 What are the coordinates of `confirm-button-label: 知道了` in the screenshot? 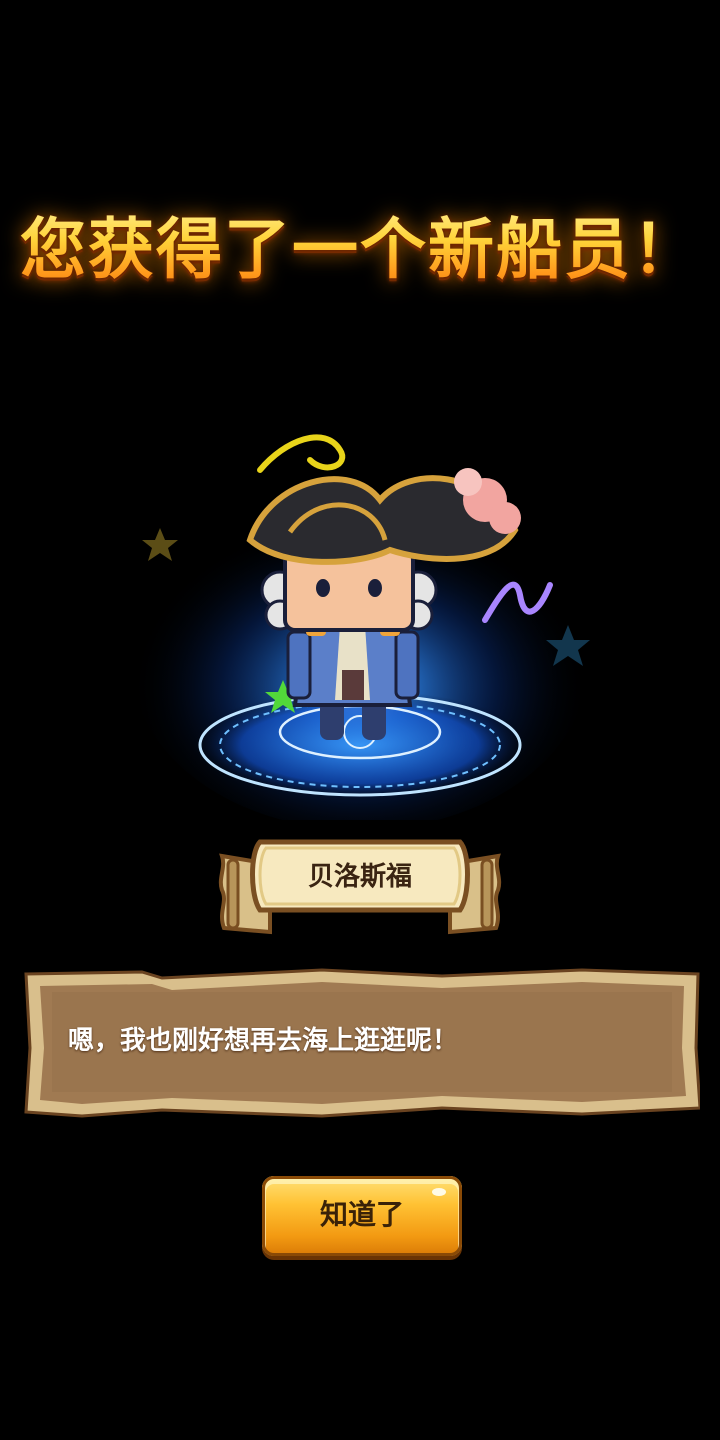 It's located at (361, 1214).